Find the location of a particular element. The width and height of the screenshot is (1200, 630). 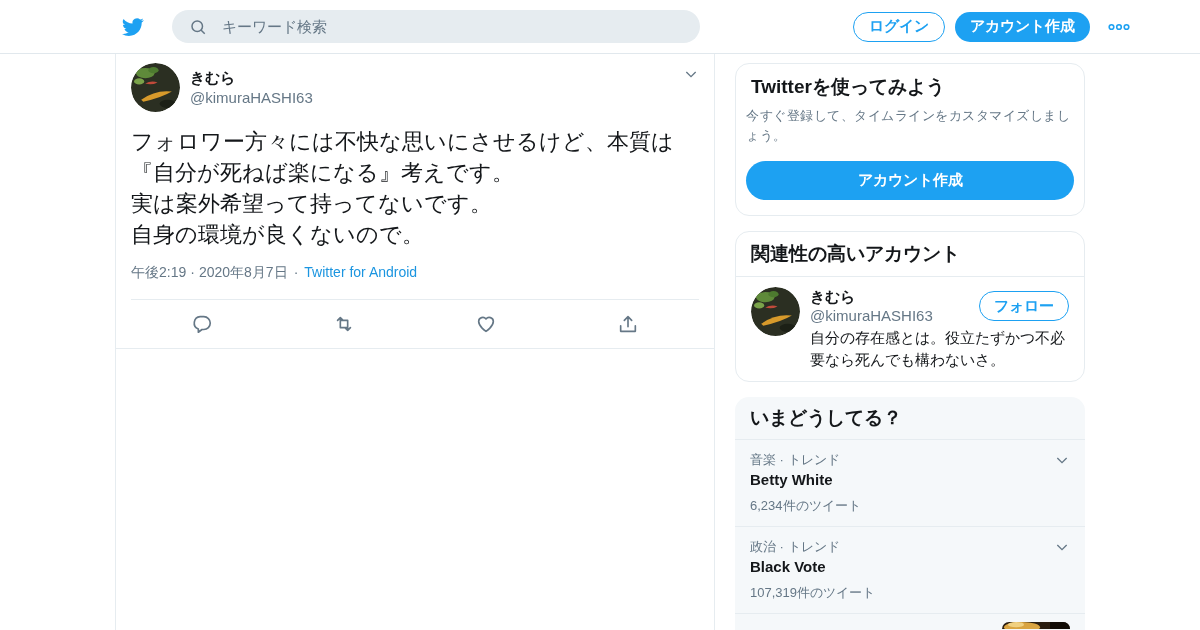

tweet-source-link: Twitter for Android is located at coordinates (361, 272).